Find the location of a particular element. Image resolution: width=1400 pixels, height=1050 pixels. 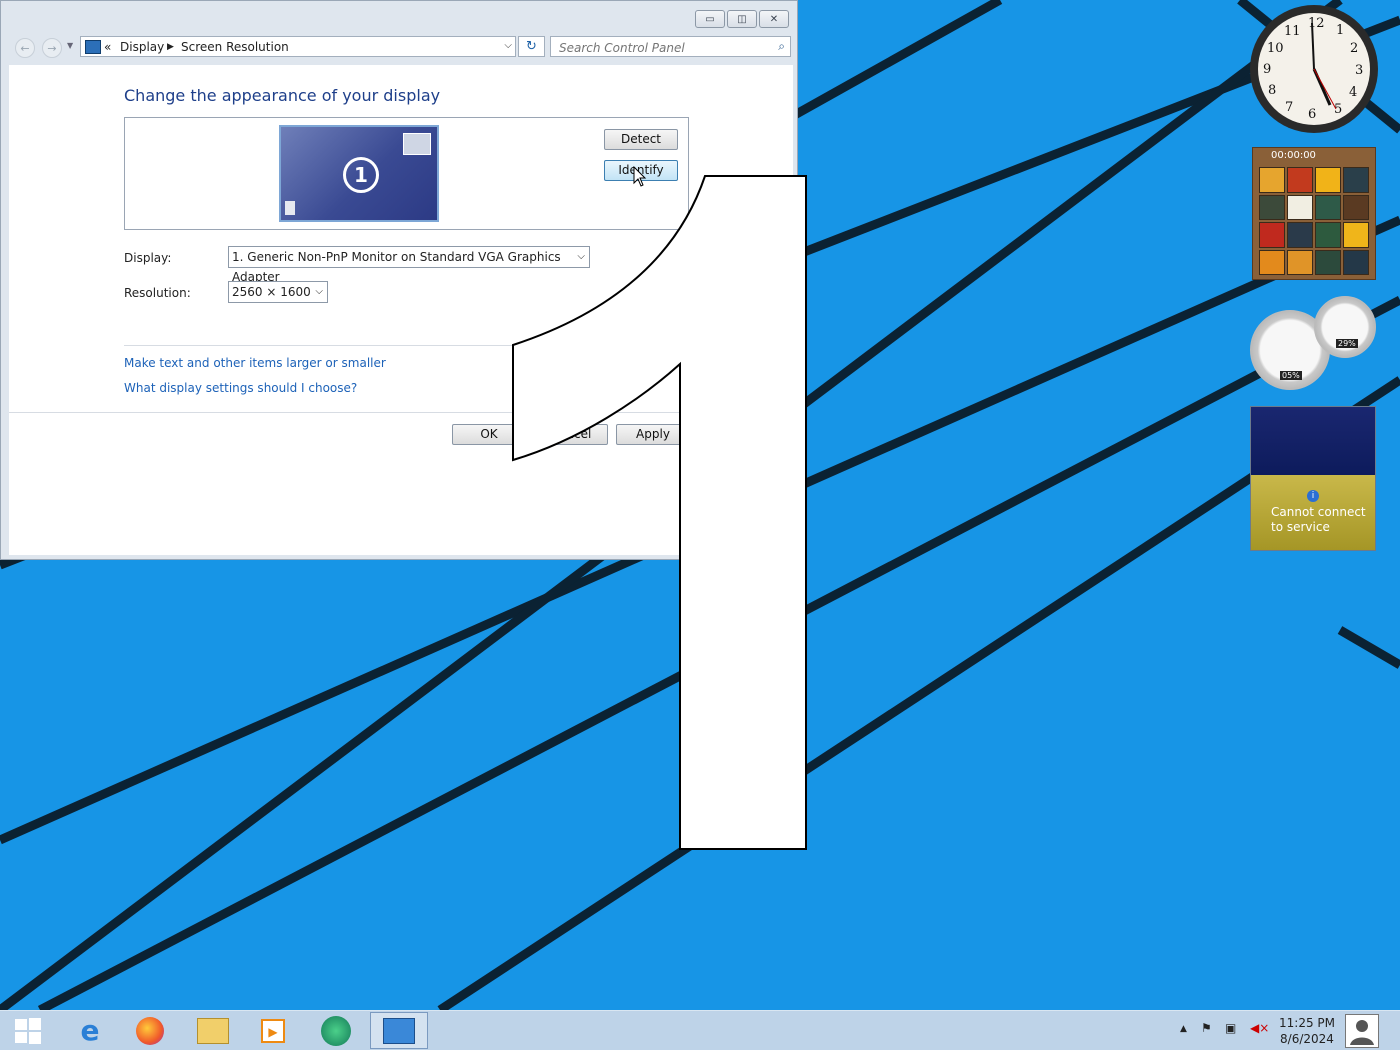

search-icon: ⌕ is located at coordinates (781, 46).